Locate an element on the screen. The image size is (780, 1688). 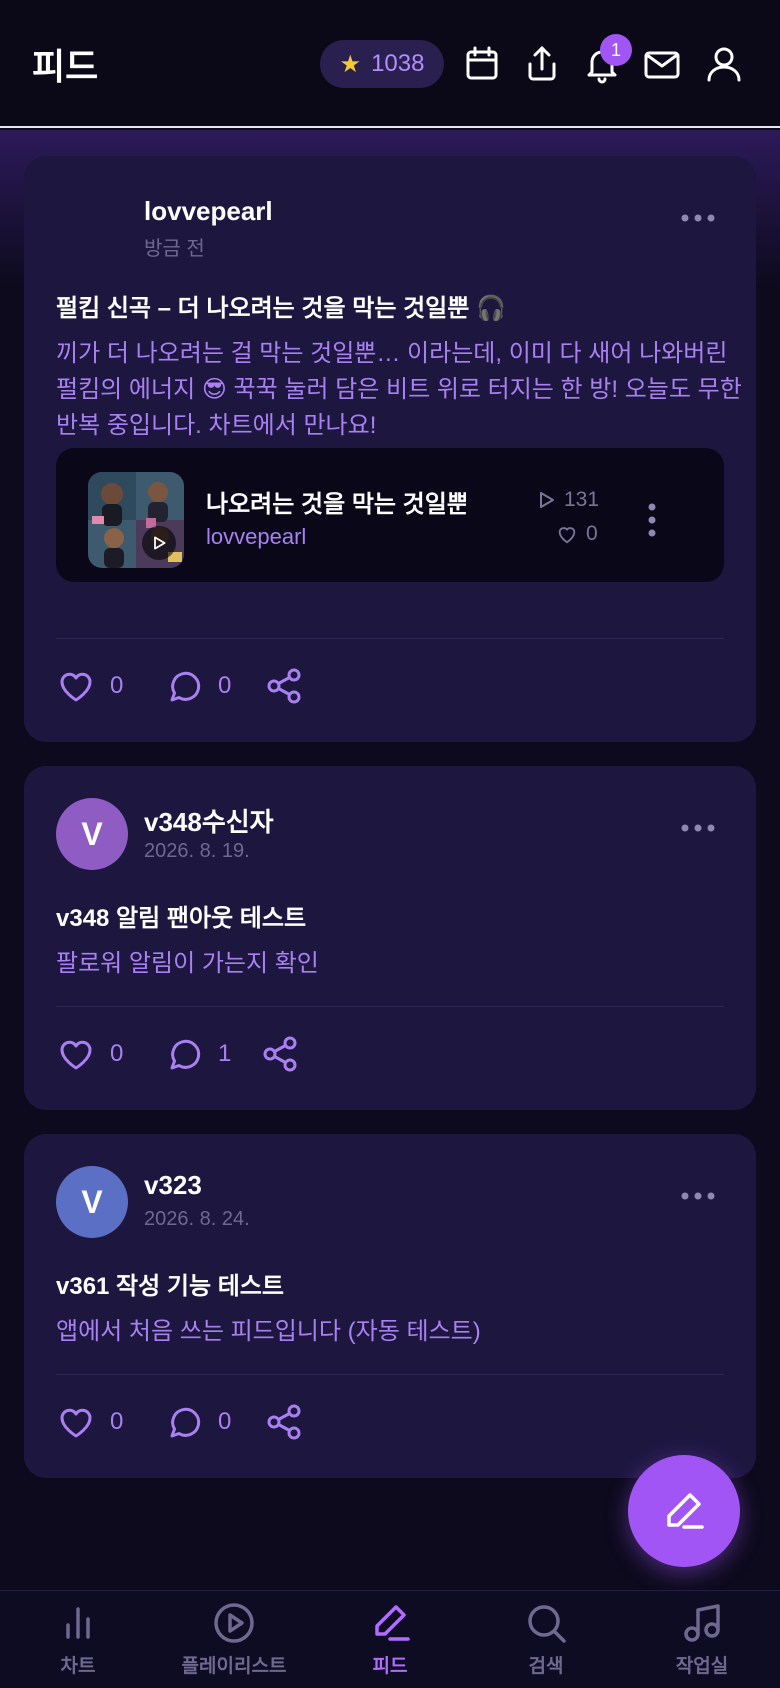
track-like-count: 0 is located at coordinates (592, 533).